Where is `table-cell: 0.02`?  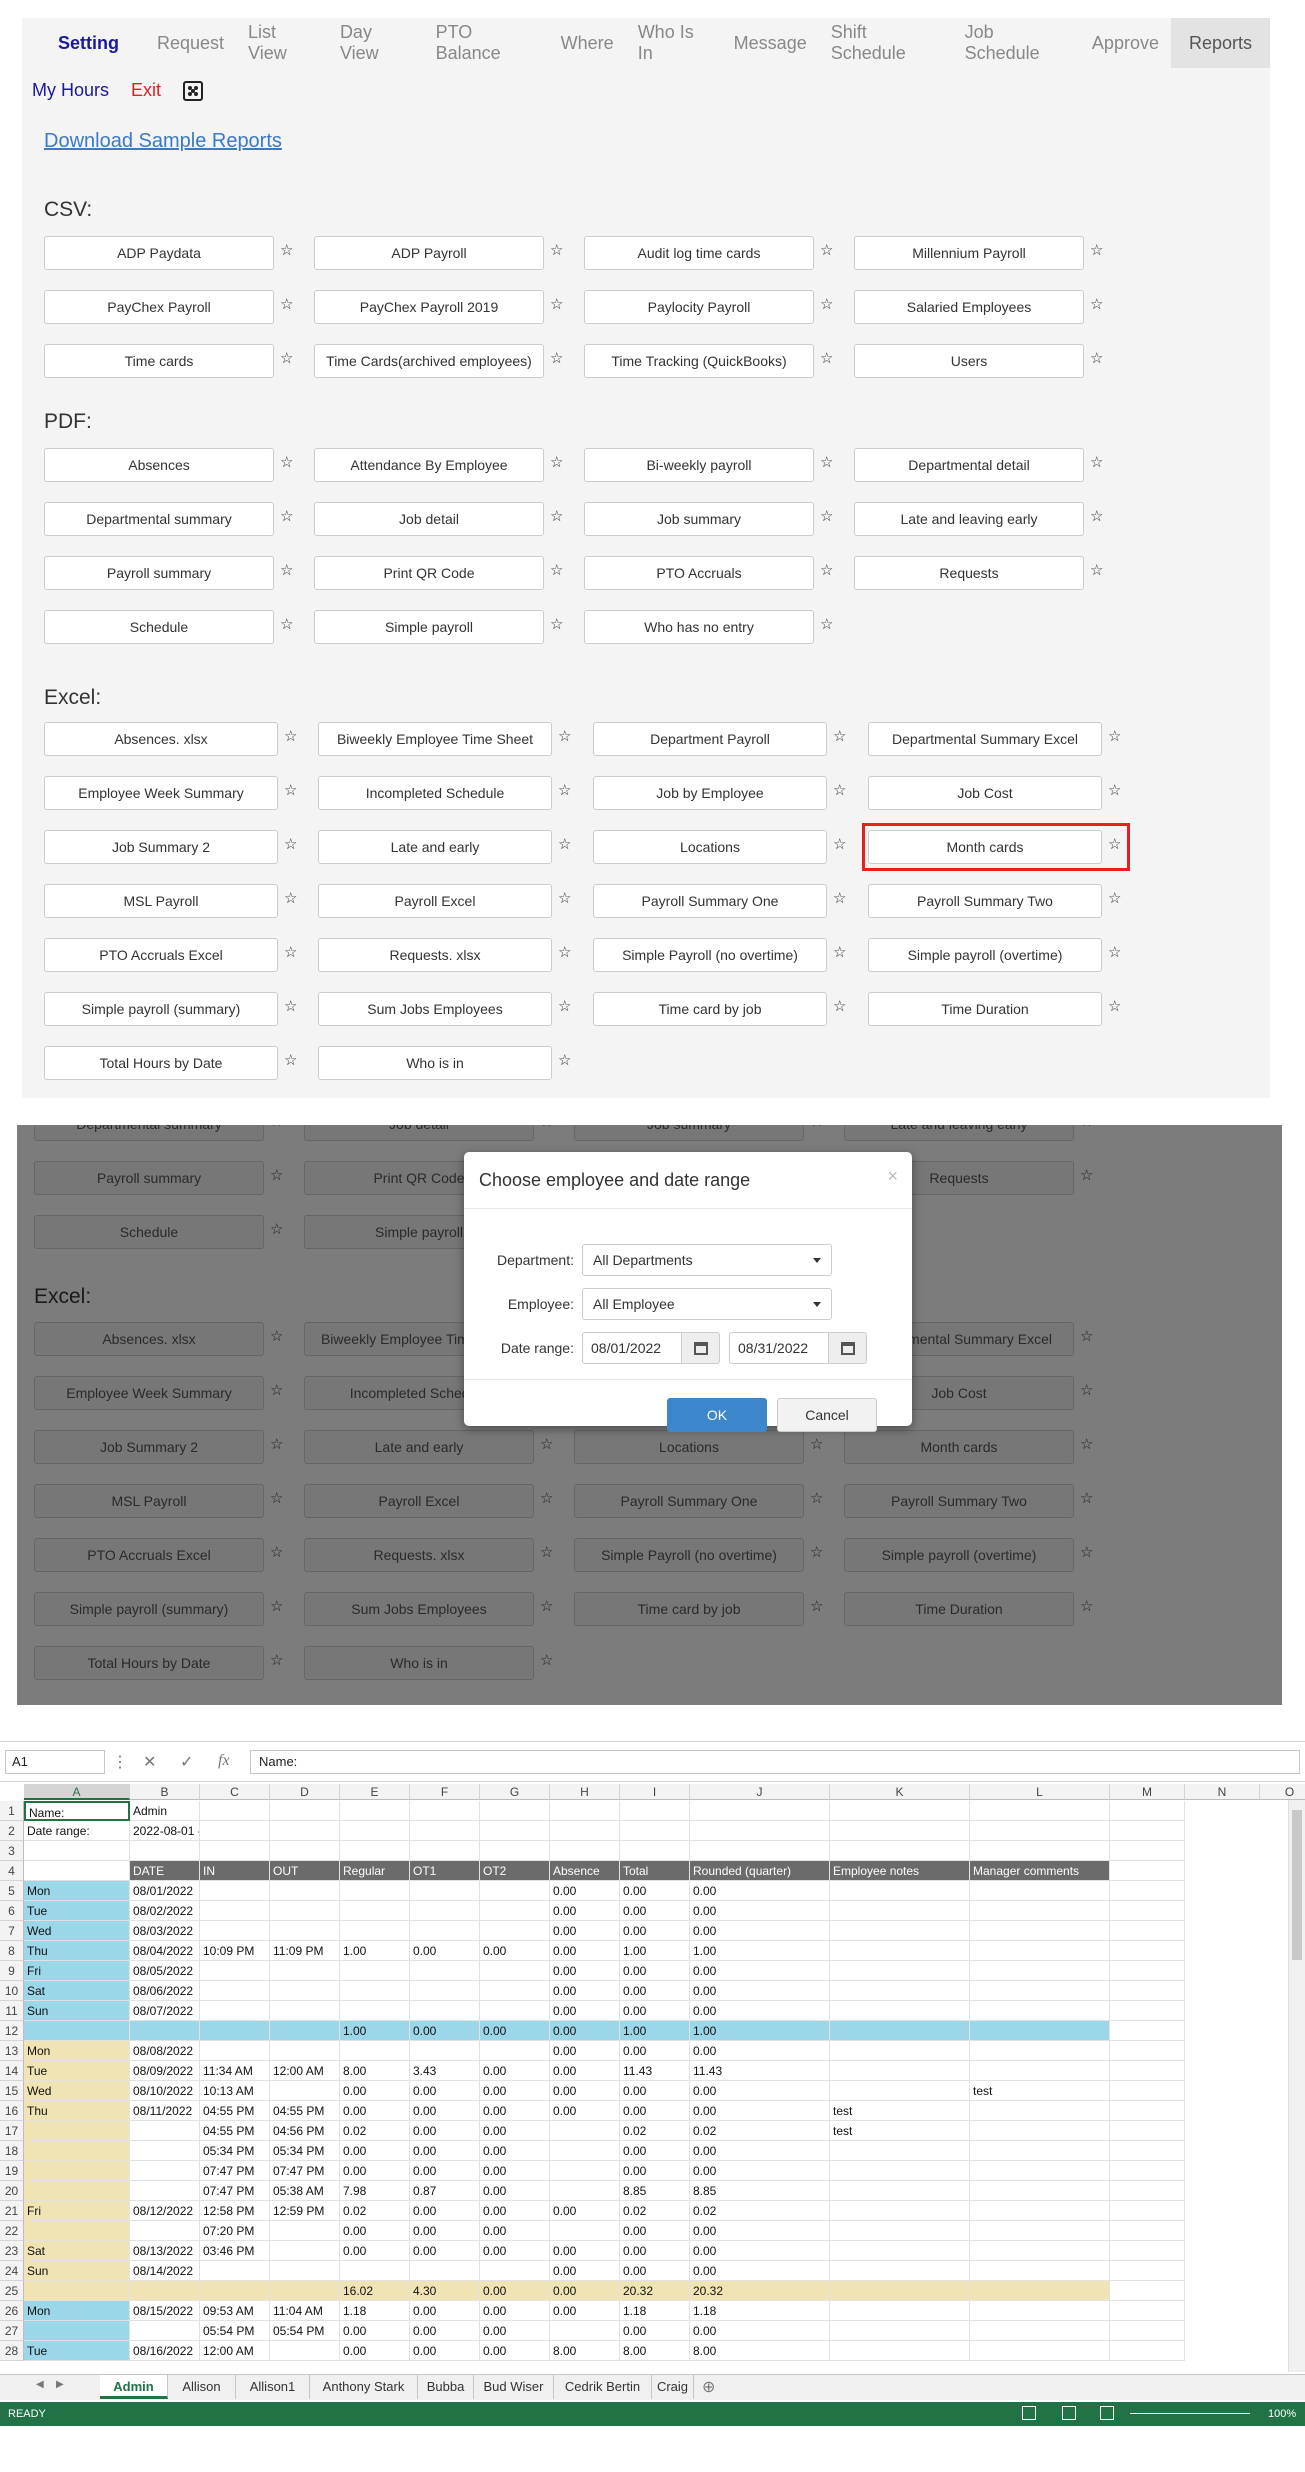
table-cell: 0.02 is located at coordinates (655, 2131).